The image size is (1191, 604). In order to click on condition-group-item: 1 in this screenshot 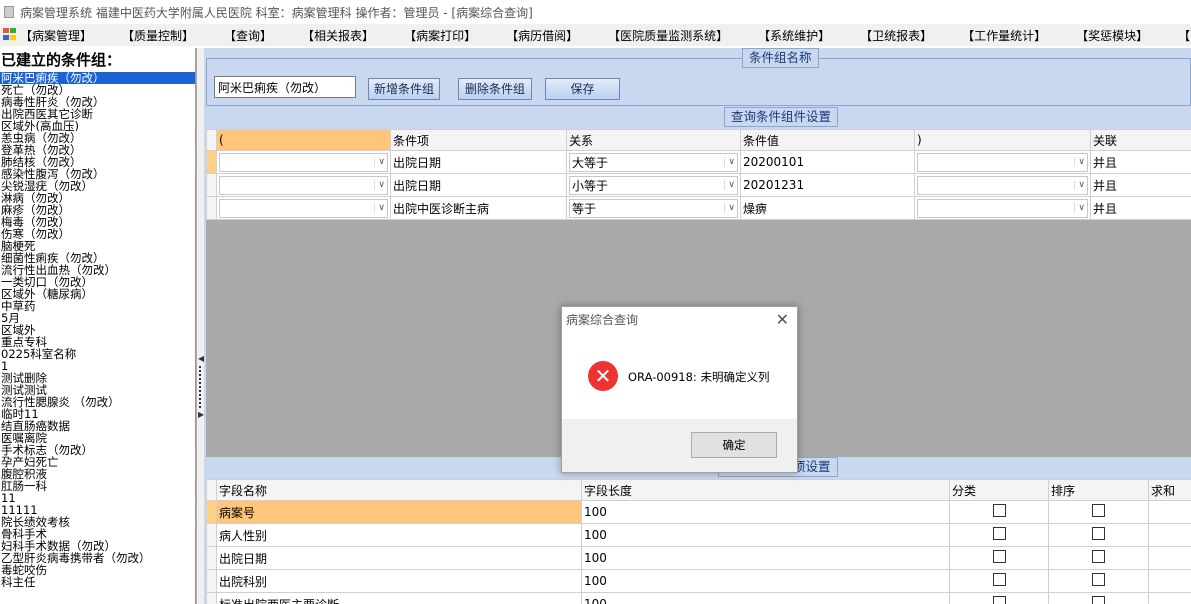, I will do `click(97, 366)`.